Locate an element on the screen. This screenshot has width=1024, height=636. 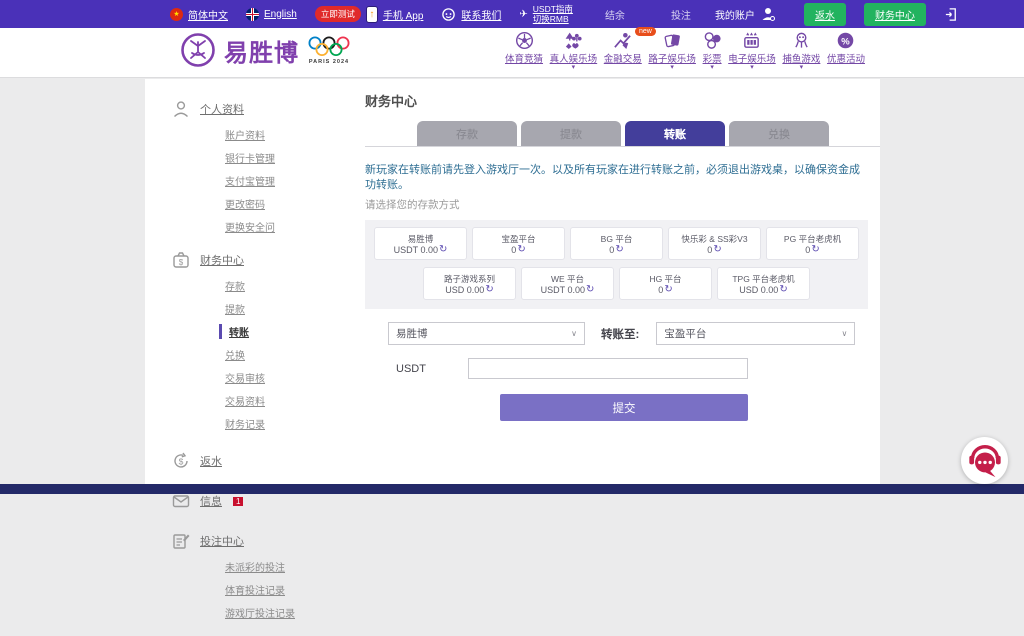
transfer-from-select: 易胜博 ∨ is located at coordinates (486, 333).